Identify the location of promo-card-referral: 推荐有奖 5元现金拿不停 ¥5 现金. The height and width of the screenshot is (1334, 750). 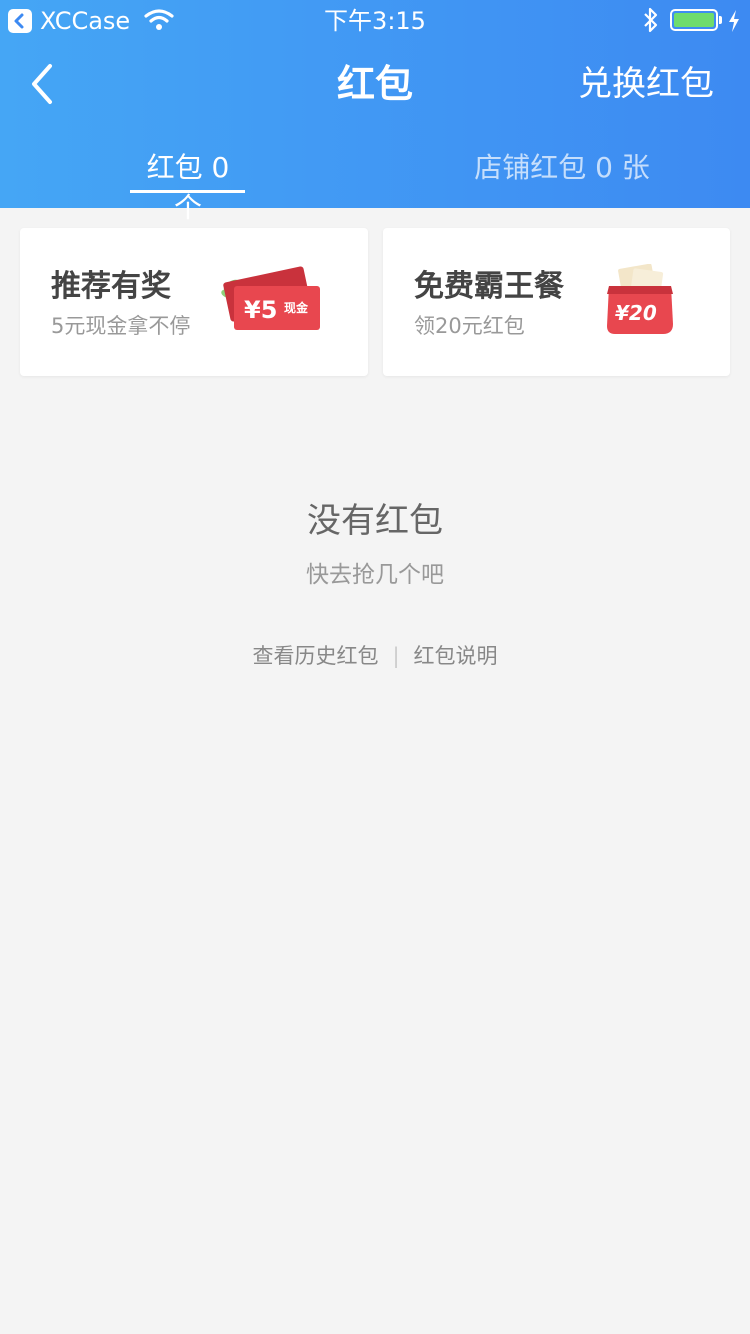
(194, 302).